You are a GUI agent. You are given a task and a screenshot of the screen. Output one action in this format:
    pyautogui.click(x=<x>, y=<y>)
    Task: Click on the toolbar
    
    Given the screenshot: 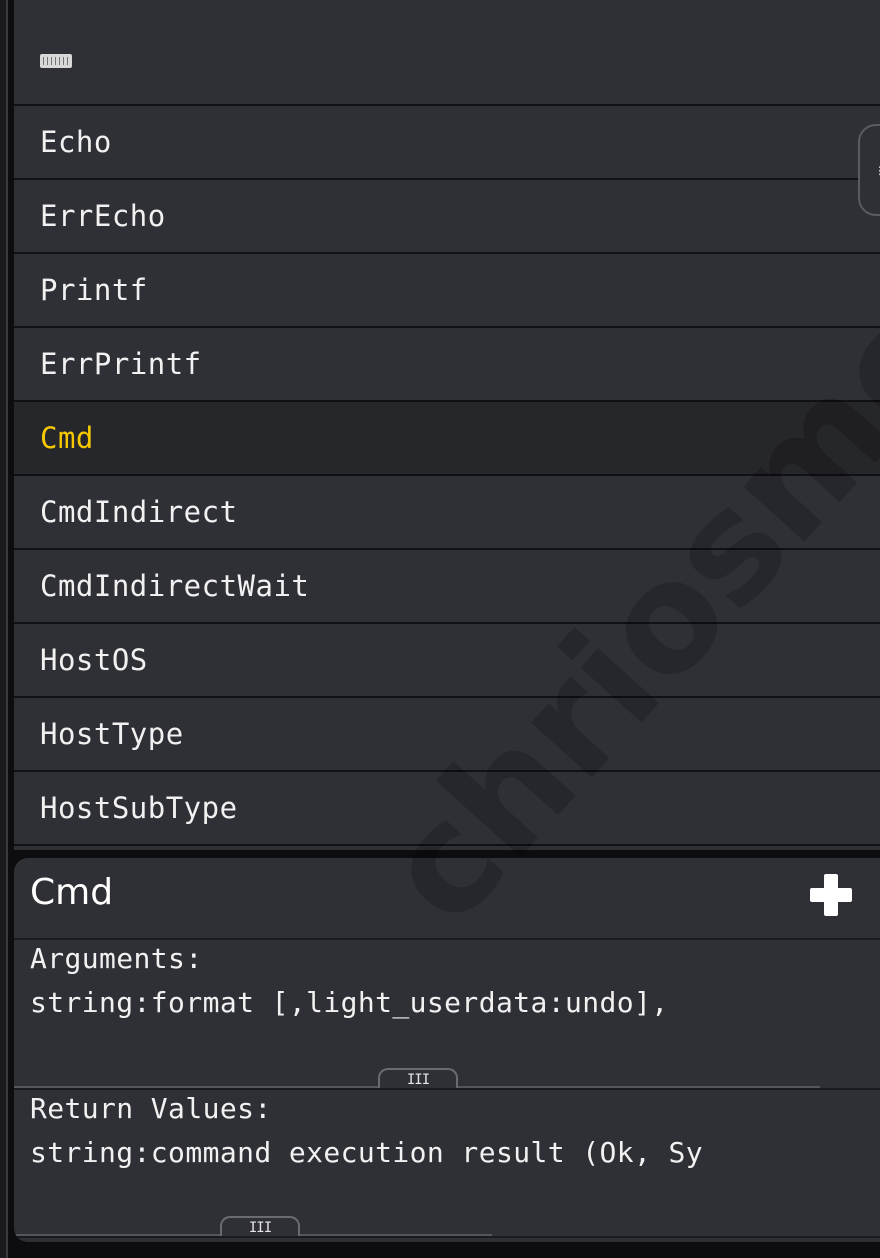 What is the action you would take?
    pyautogui.click(x=447, y=53)
    